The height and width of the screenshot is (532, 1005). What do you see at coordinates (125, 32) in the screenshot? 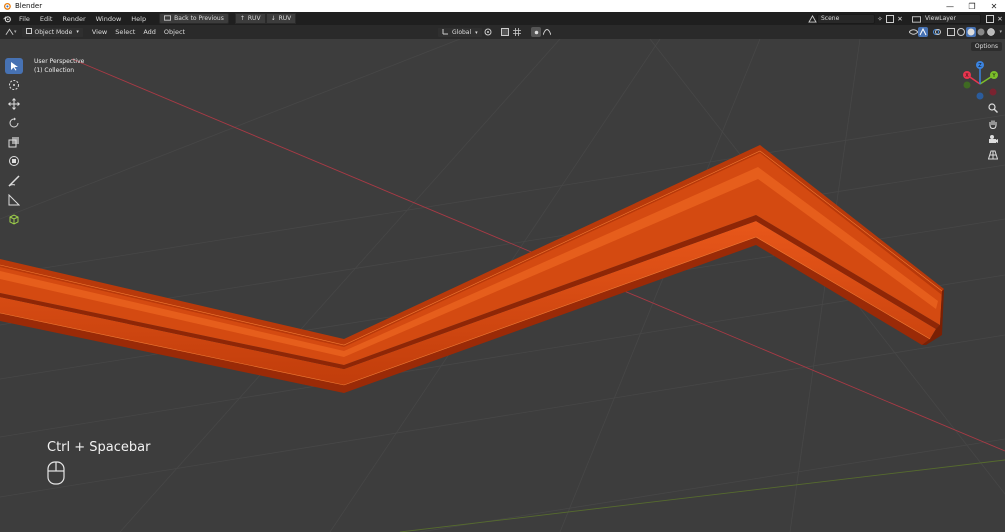
I see `menu-select: Select` at bounding box center [125, 32].